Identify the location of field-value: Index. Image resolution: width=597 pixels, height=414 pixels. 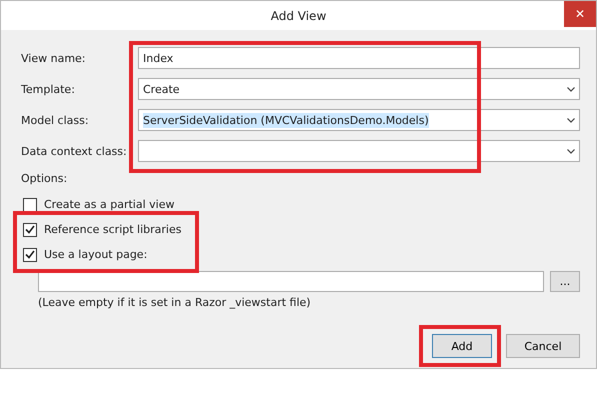
(158, 58).